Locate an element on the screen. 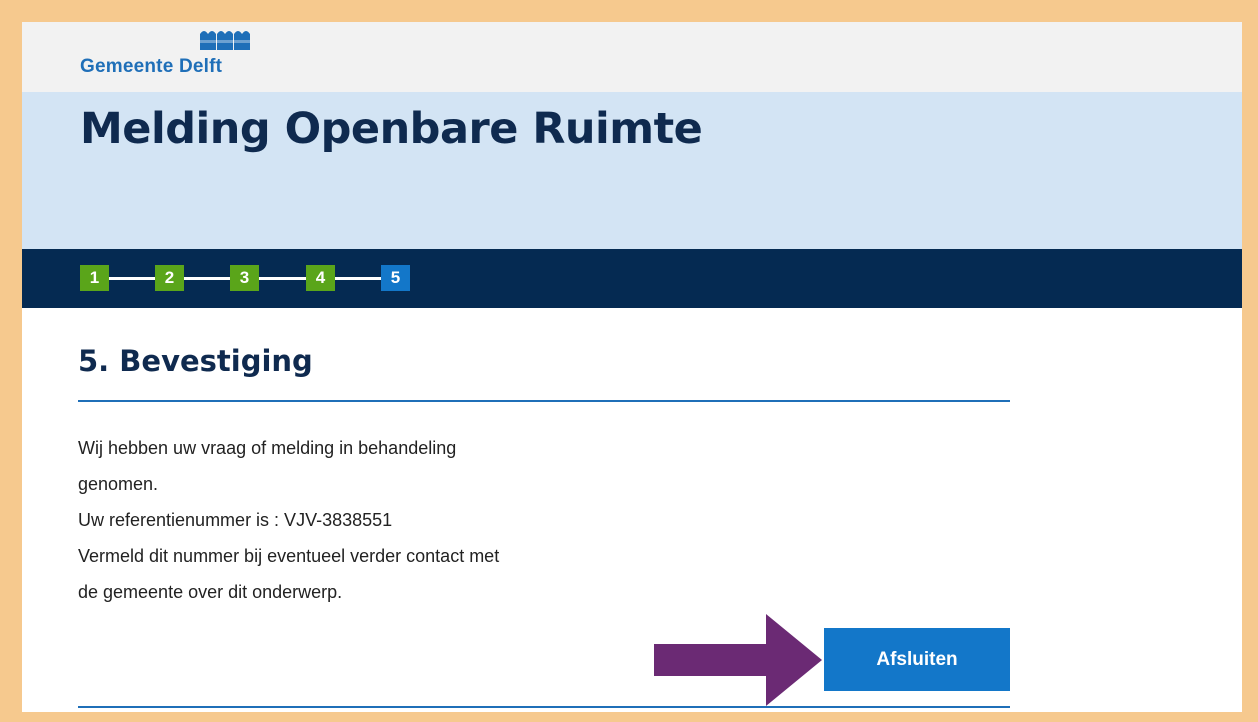  logo-text: Gemeente Delft is located at coordinates (151, 66).